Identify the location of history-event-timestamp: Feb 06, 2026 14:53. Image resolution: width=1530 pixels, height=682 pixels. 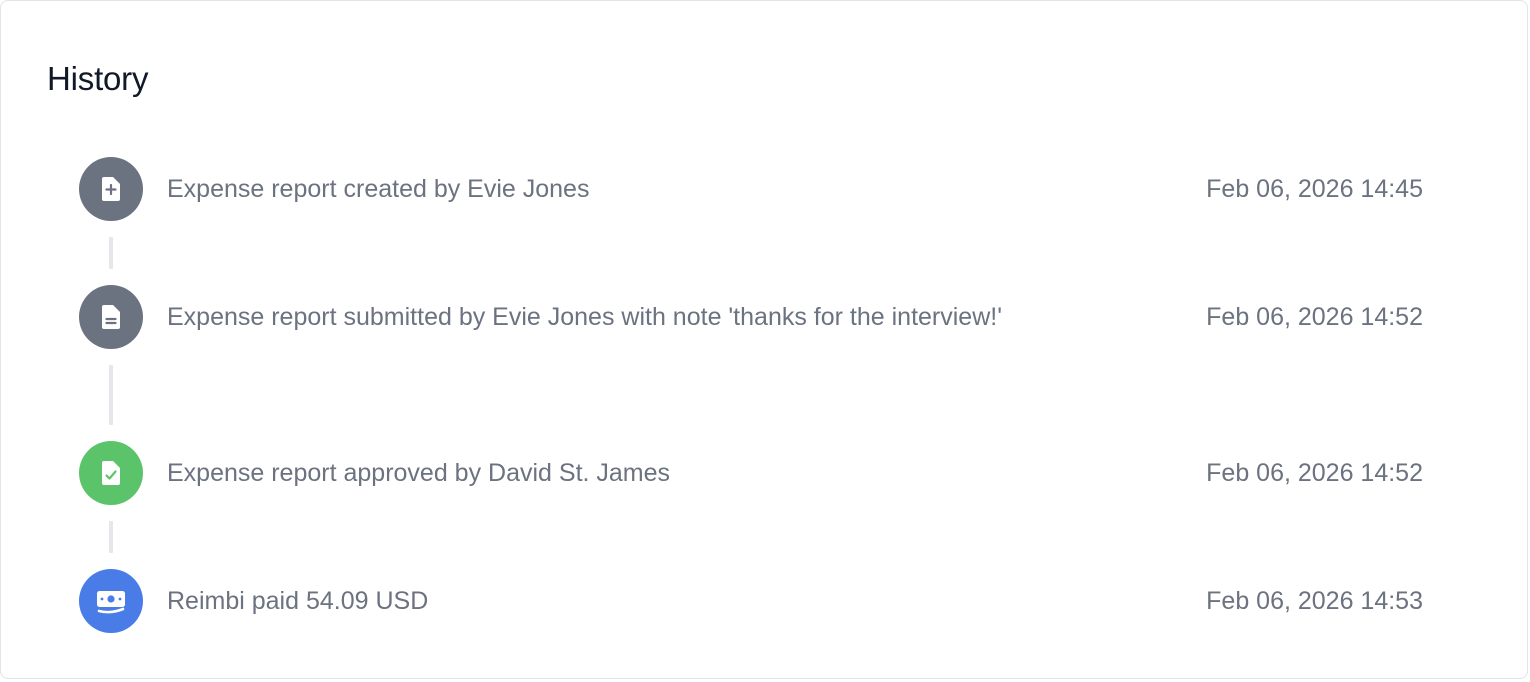
(1314, 601).